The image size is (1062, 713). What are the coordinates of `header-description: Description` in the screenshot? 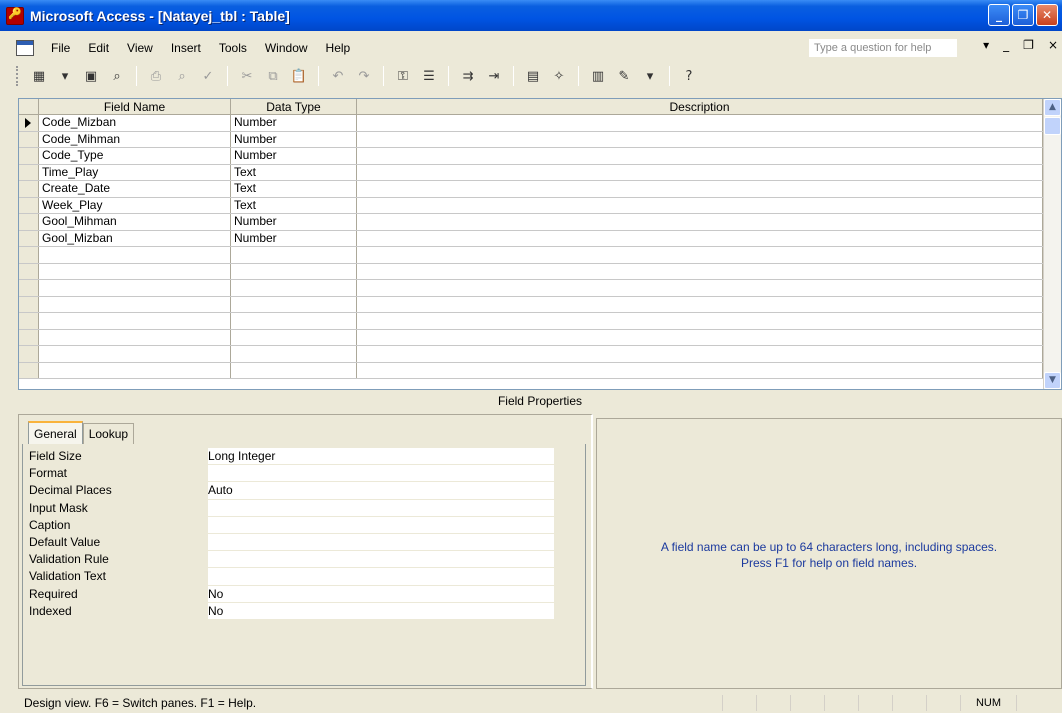 It's located at (700, 106).